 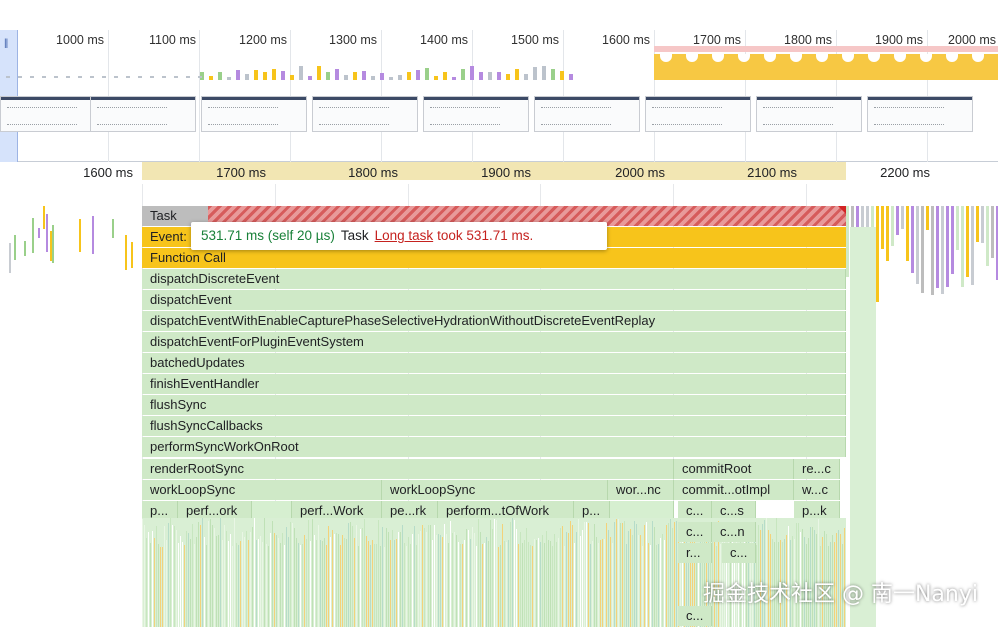 I want to click on flame-frame: performSyncWorkOnRoot, so click(x=494, y=447).